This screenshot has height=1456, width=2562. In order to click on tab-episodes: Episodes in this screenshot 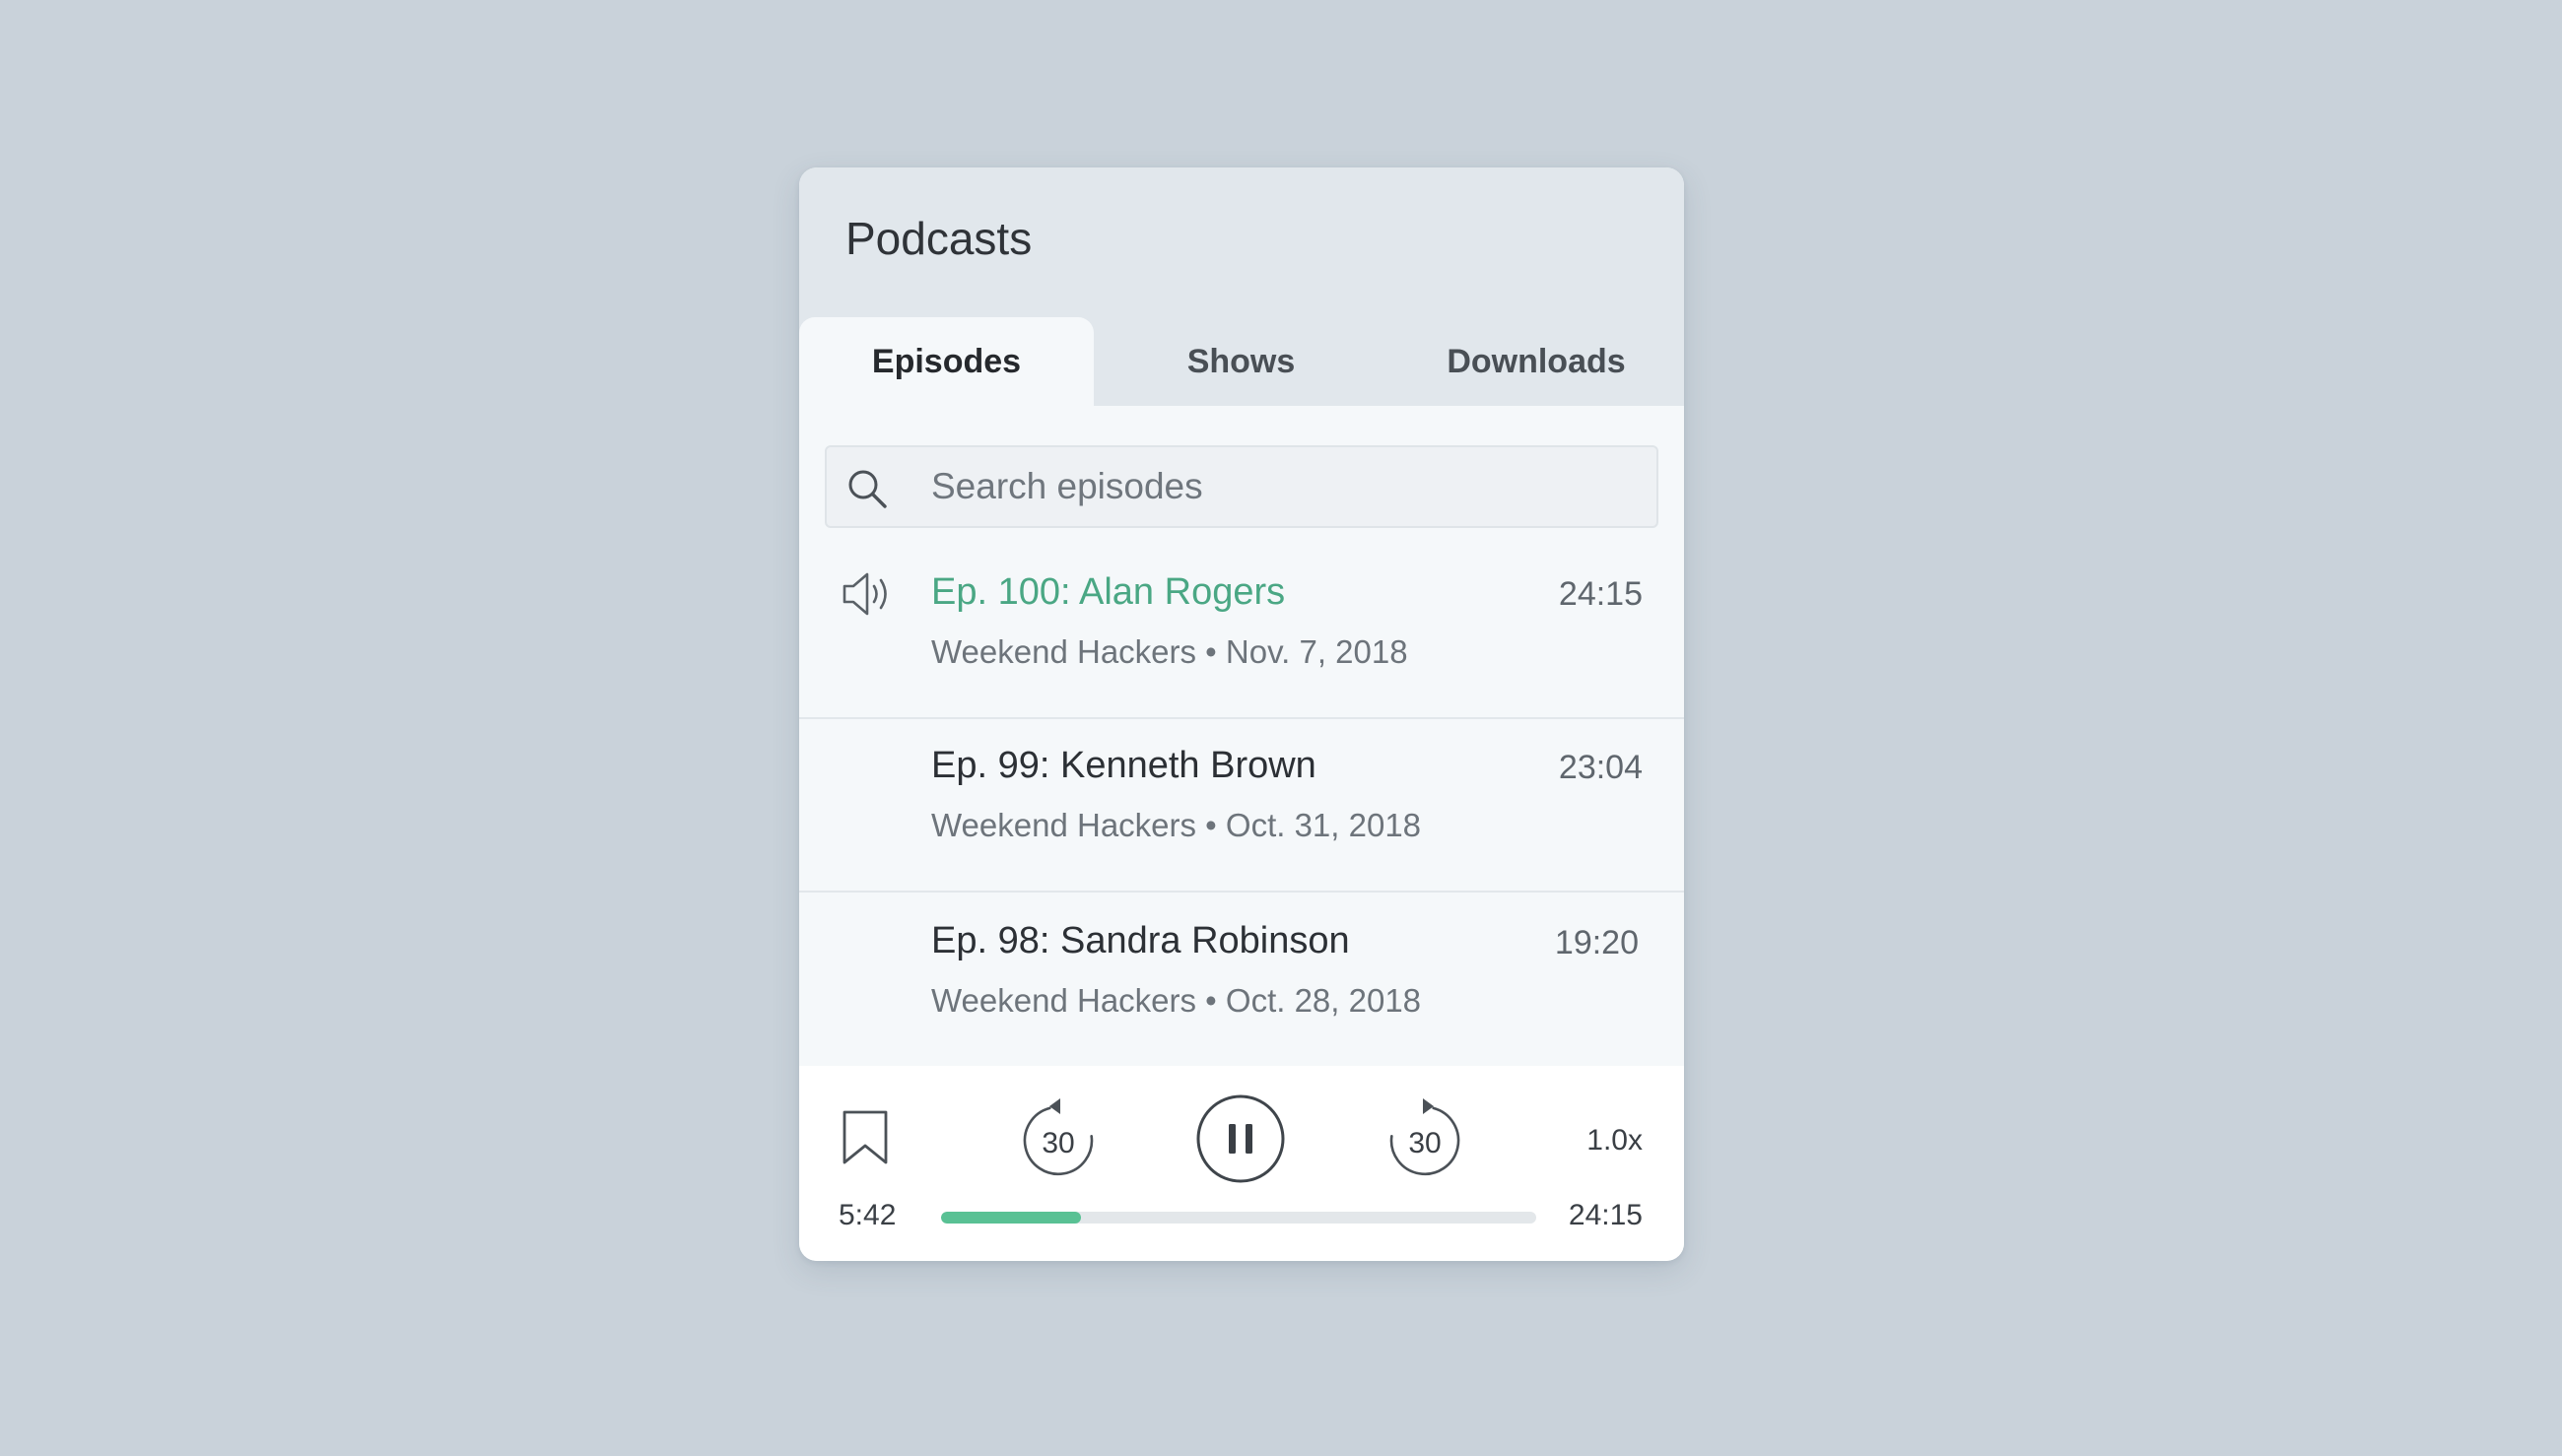, I will do `click(947, 361)`.